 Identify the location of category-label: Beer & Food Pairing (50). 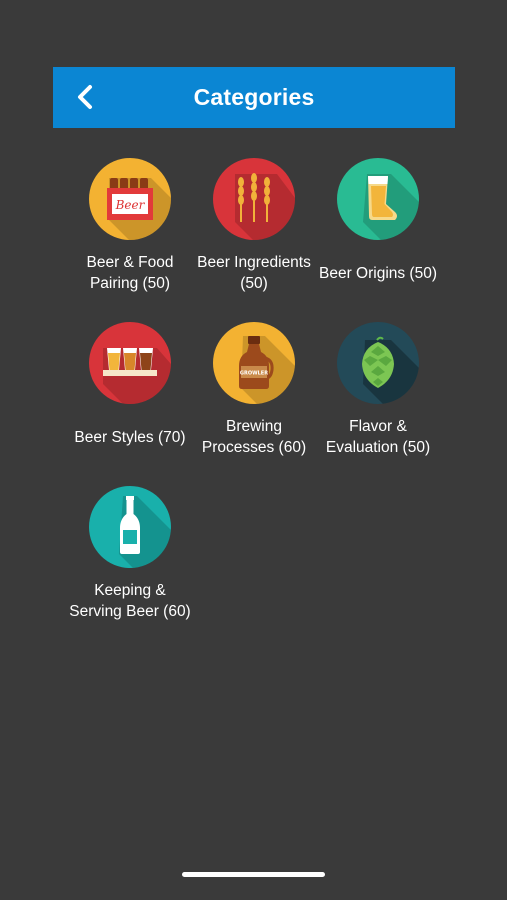
(130, 273).